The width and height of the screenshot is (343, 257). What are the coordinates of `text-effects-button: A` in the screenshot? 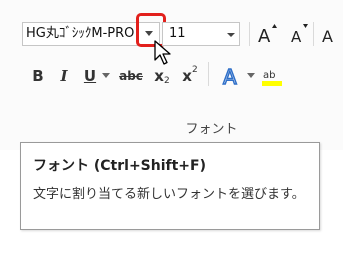 It's located at (233, 76).